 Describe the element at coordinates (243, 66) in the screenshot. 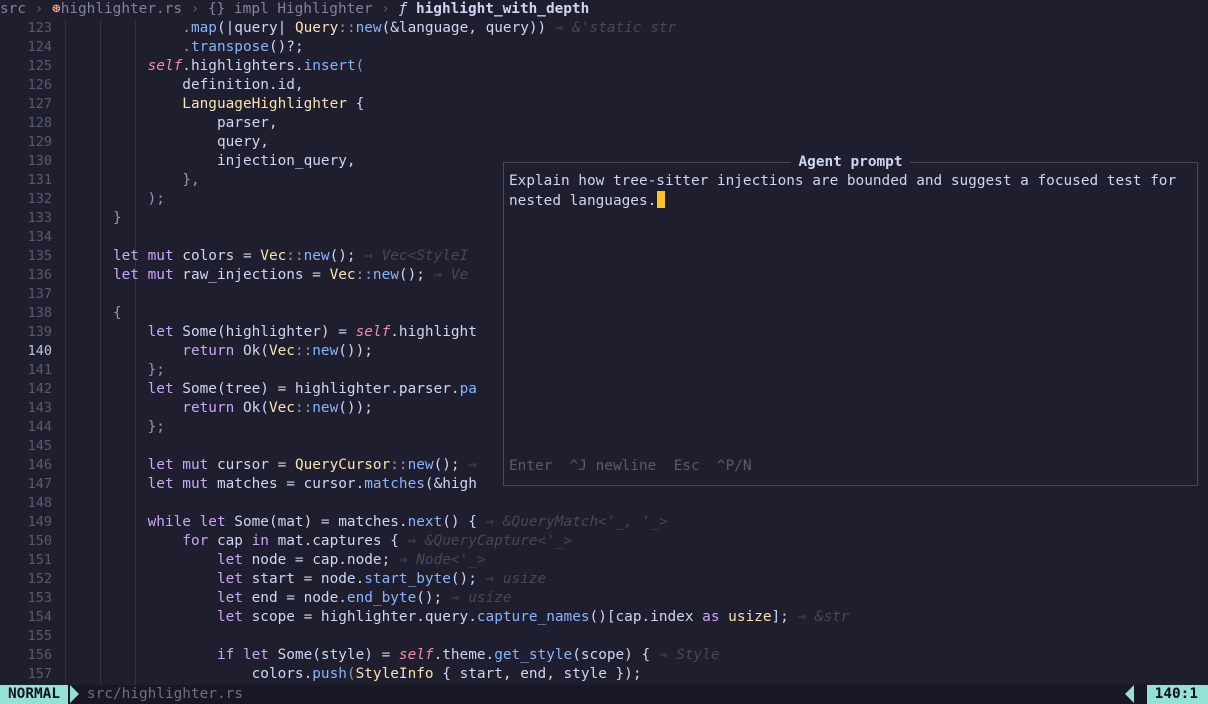

I see `code-token: .highlighters.` at that location.